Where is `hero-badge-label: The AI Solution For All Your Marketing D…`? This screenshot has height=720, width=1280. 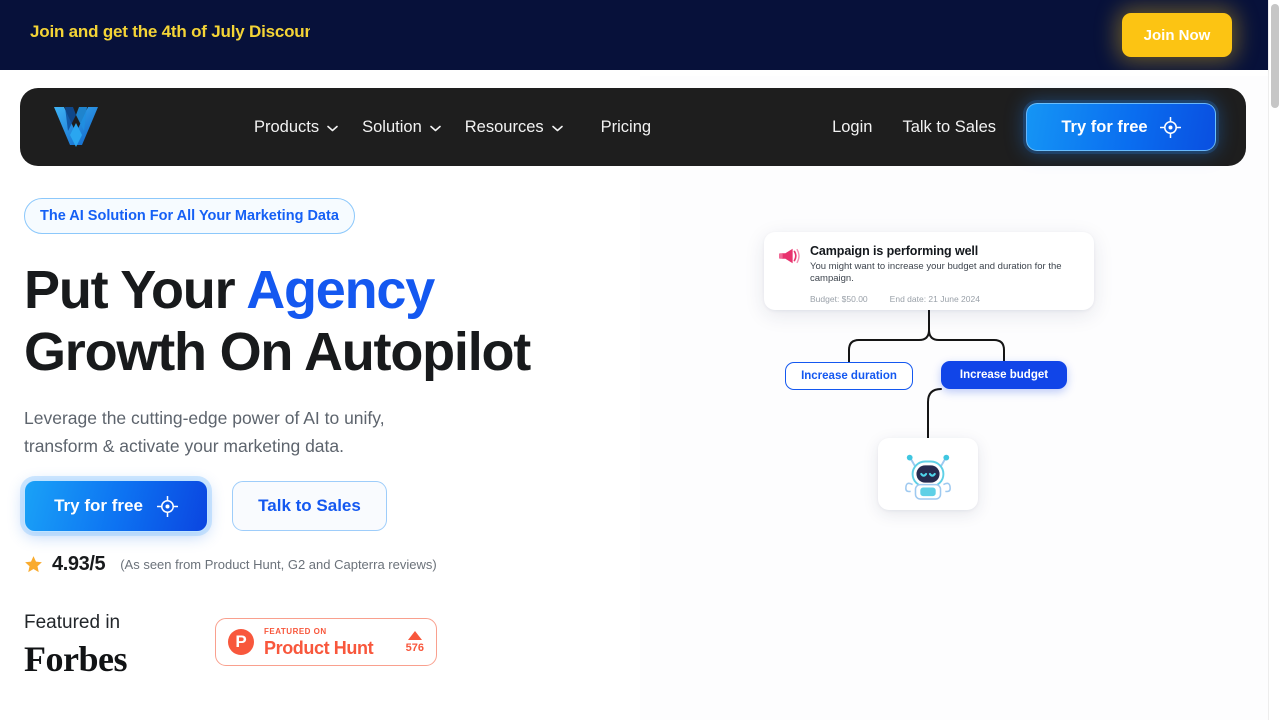
hero-badge-label: The AI Solution For All Your Marketing D… is located at coordinates (189, 216).